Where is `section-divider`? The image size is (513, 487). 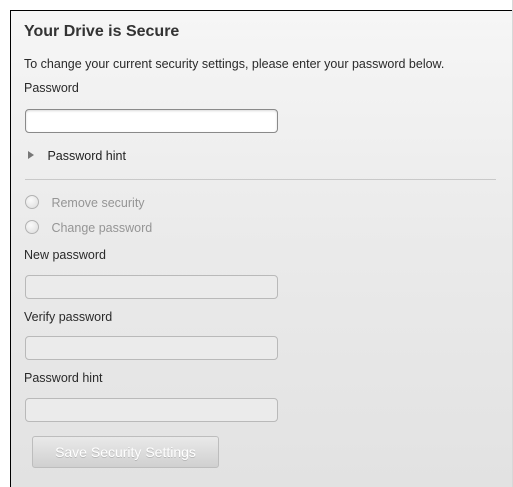 section-divider is located at coordinates (260, 179).